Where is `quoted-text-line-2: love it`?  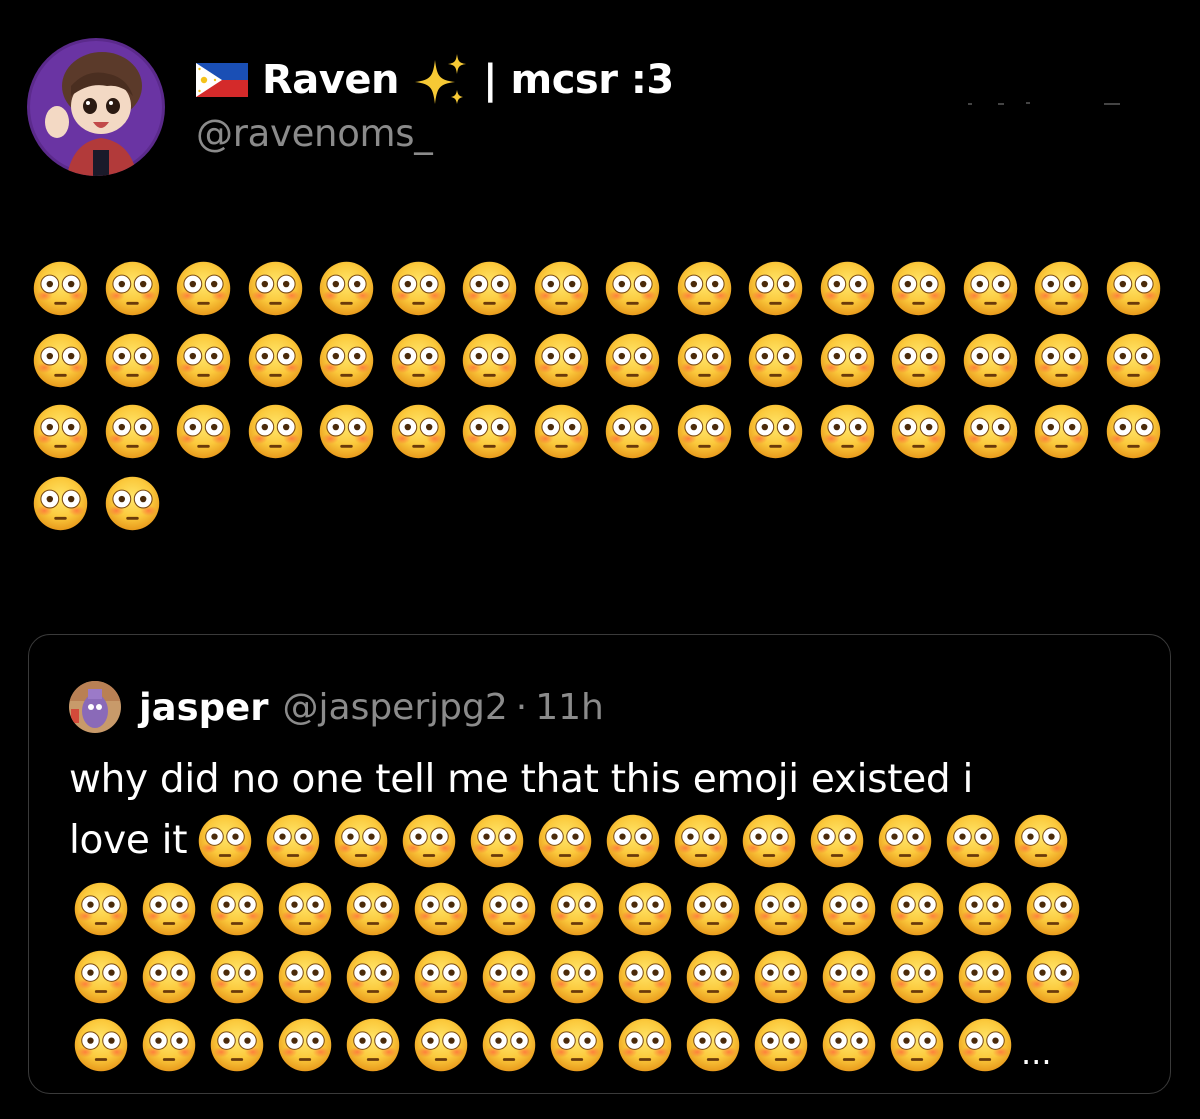 quoted-text-line-2: love it is located at coordinates (575, 840).